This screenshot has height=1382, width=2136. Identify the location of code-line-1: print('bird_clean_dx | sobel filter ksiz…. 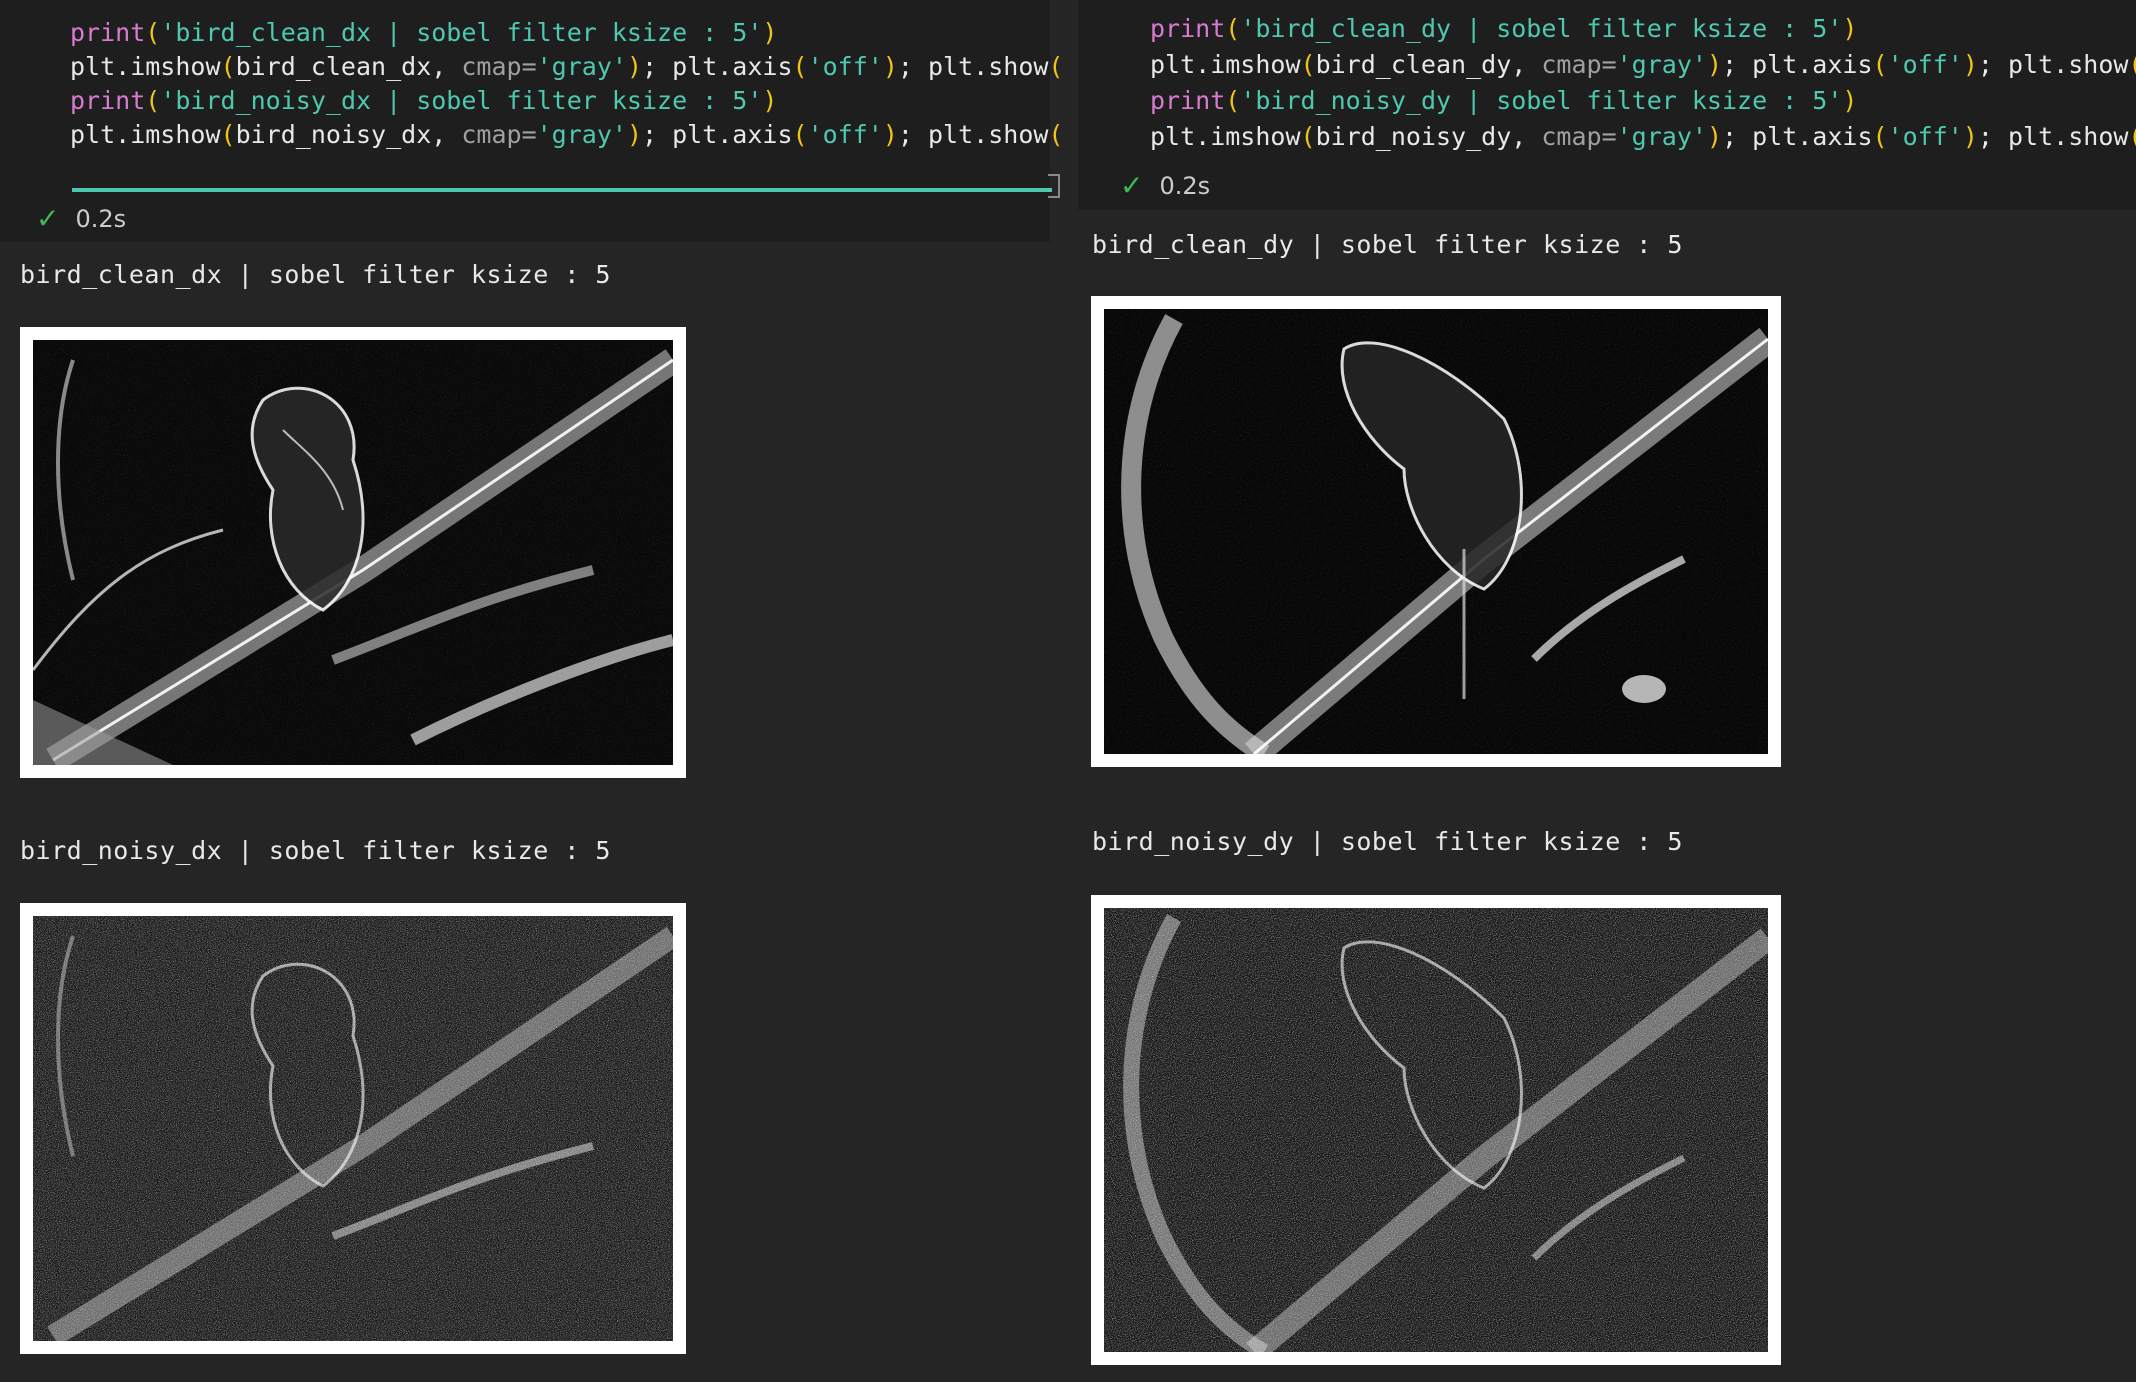
(424, 32).